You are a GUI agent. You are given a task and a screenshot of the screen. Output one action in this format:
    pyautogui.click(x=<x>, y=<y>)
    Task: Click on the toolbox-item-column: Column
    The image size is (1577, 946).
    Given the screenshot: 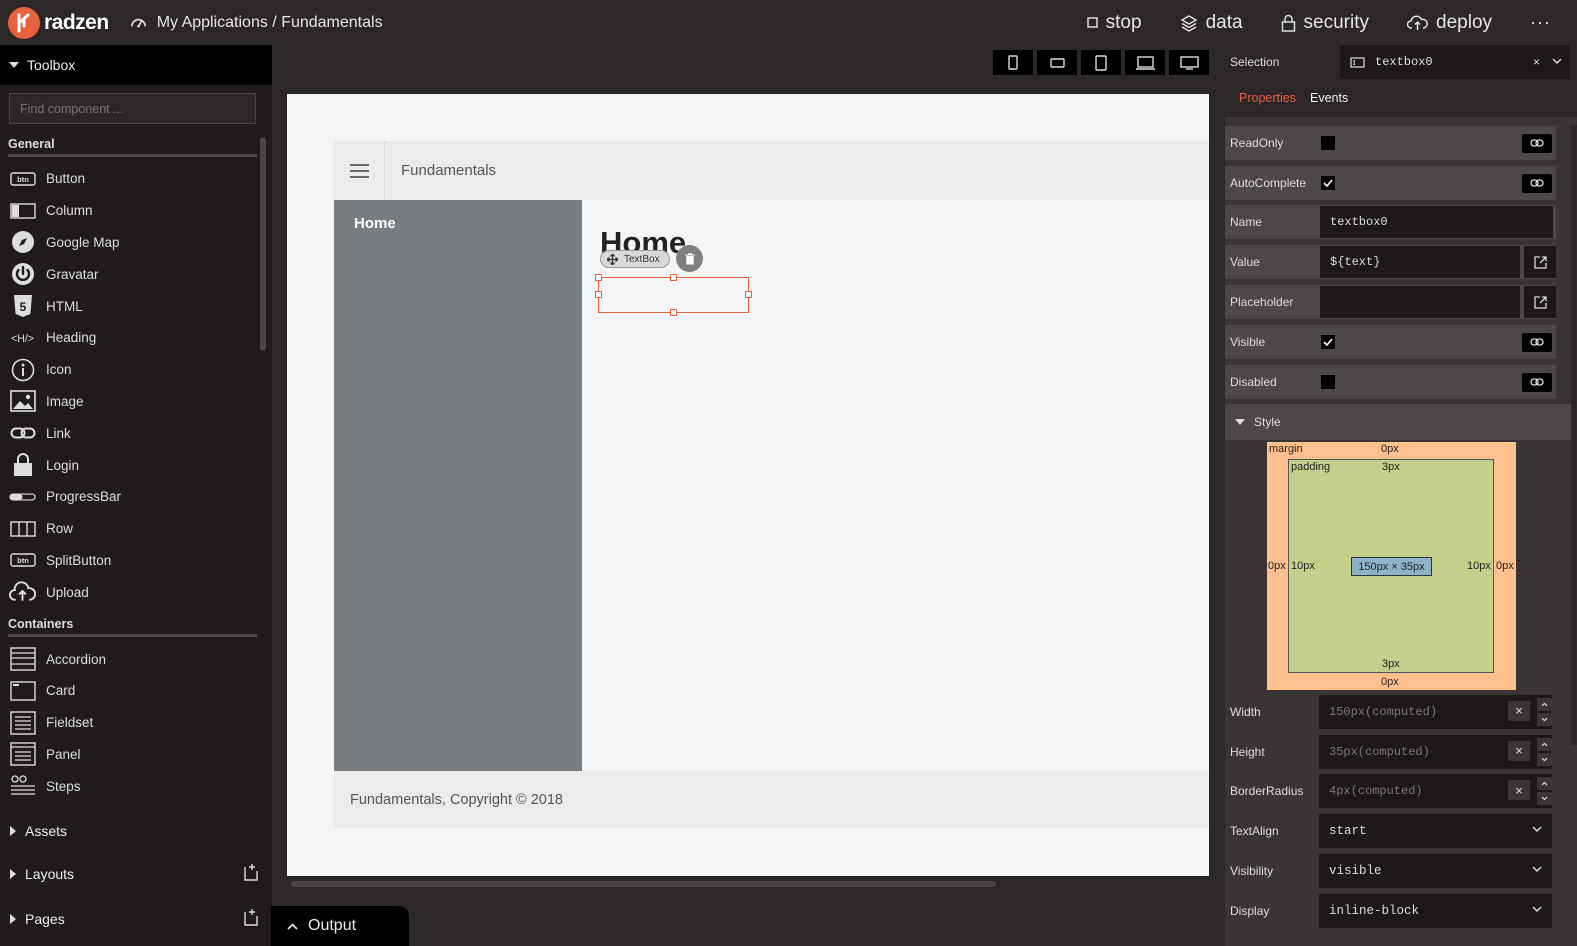 What is the action you would take?
    pyautogui.click(x=136, y=211)
    